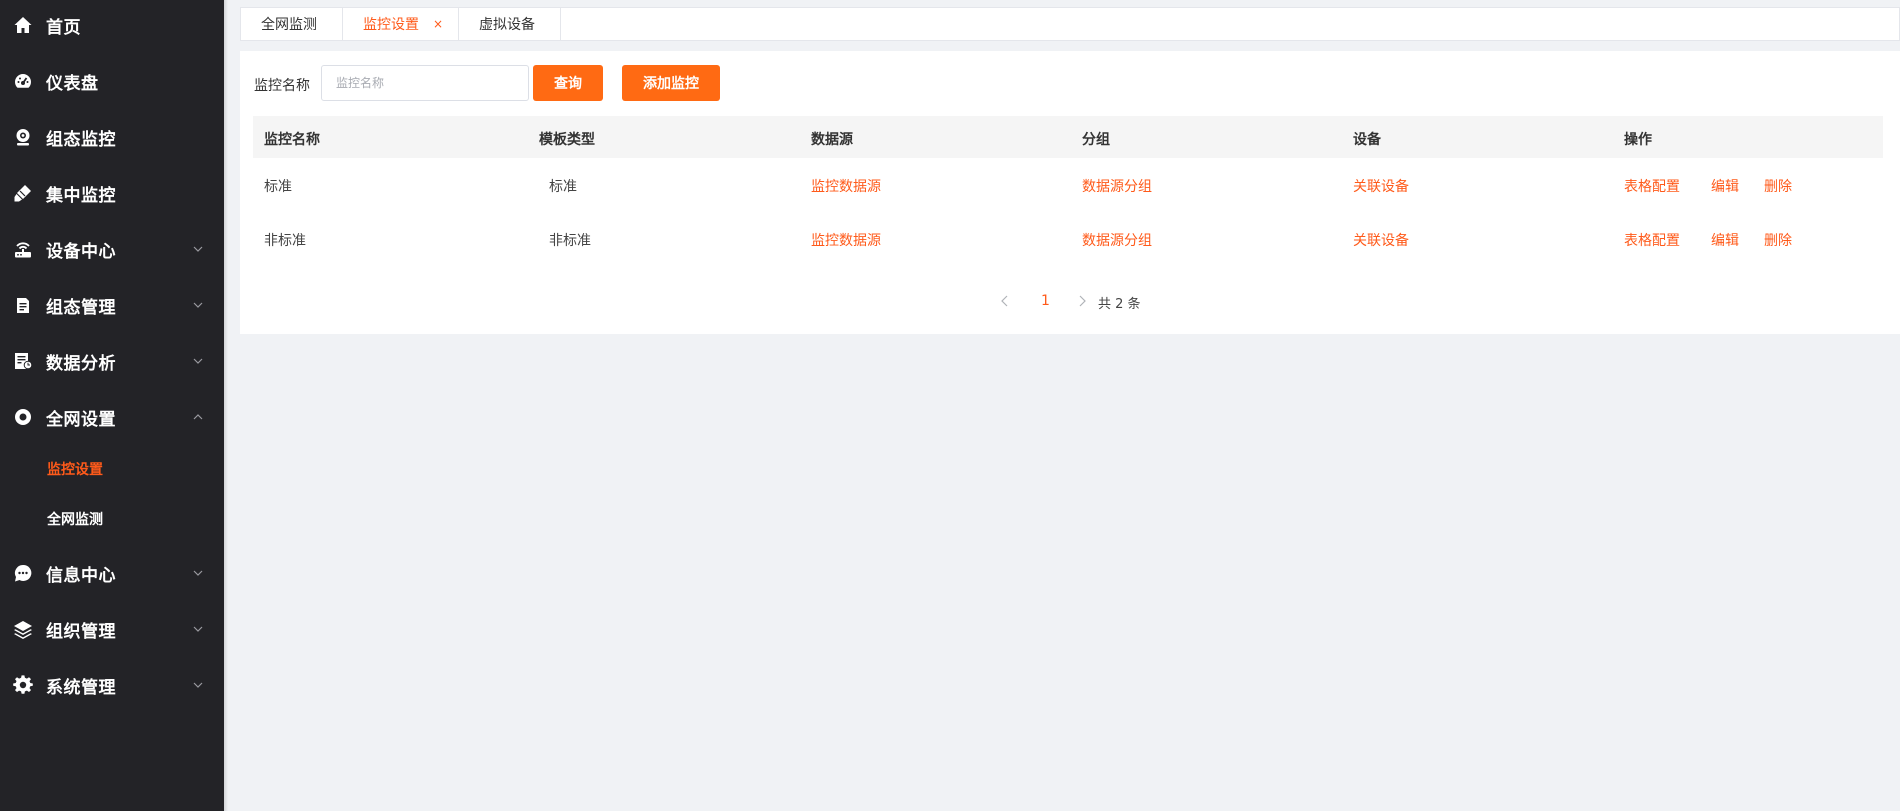 This screenshot has width=1900, height=811. What do you see at coordinates (567, 140) in the screenshot?
I see `column-header-template: 模板类型` at bounding box center [567, 140].